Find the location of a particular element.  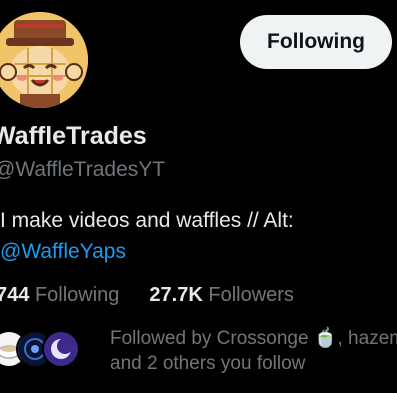

follower-avatars is located at coordinates (40, 349).